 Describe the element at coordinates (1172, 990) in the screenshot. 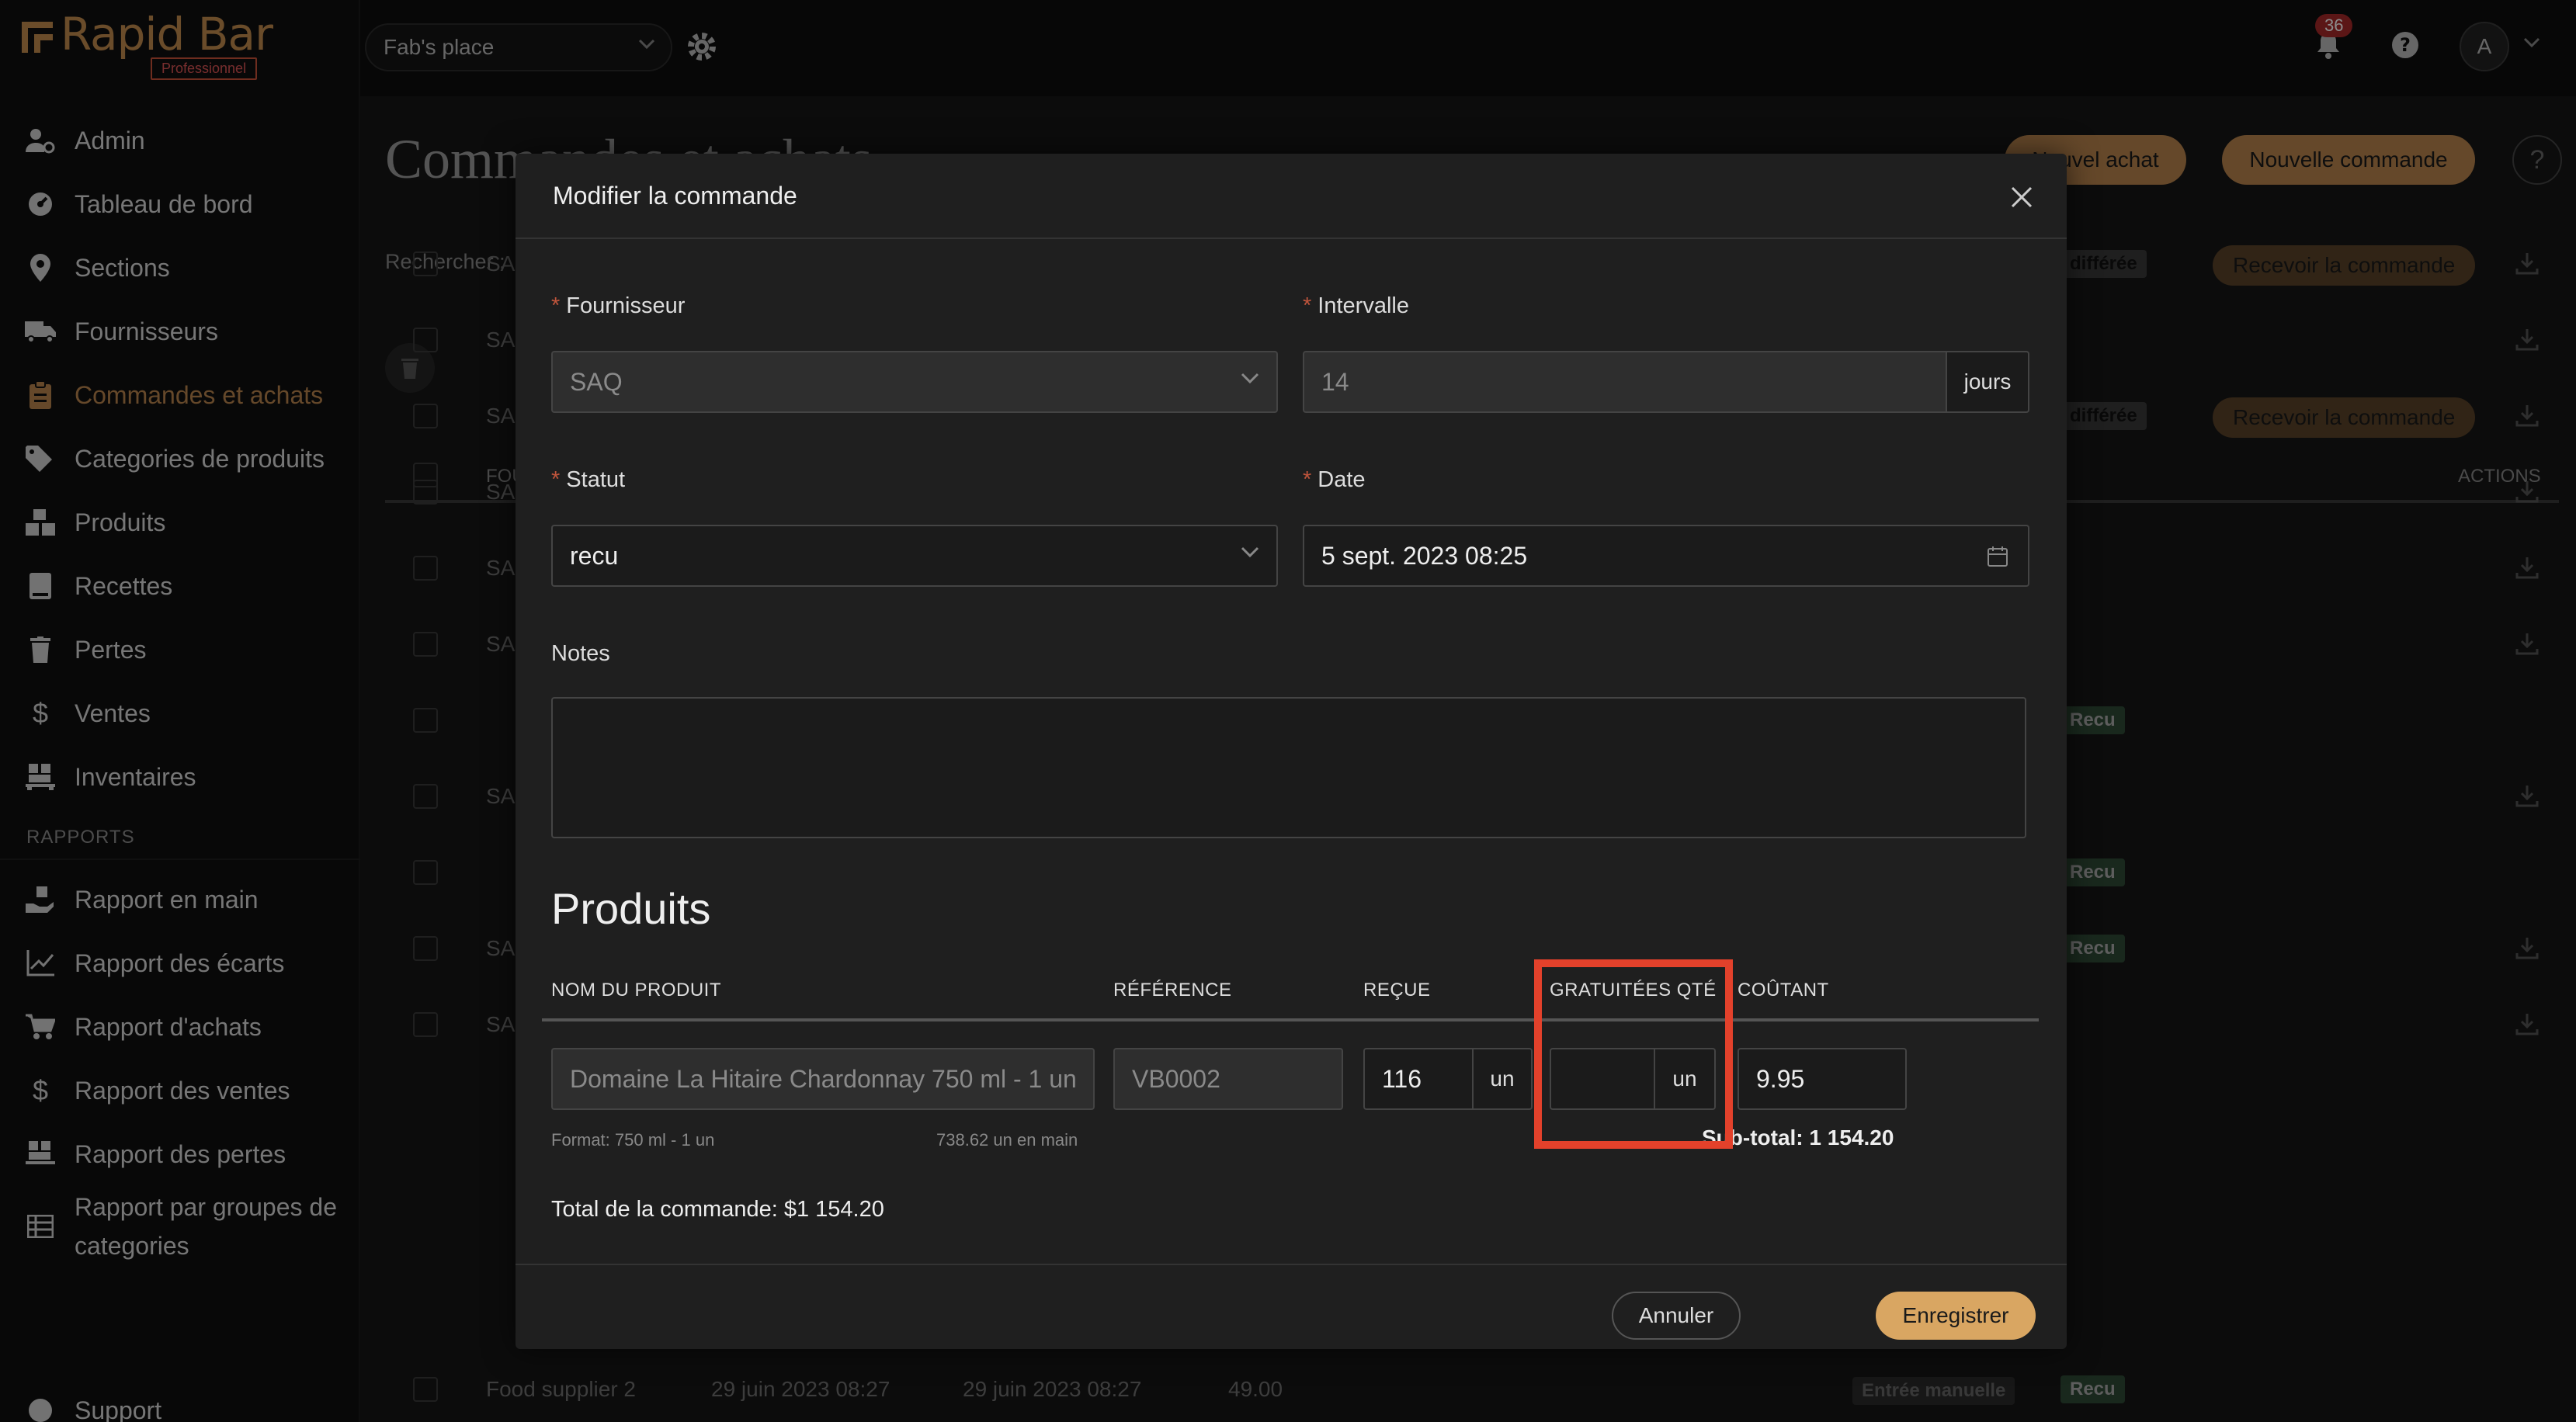

I see `col-reference: RÉFÉRENCE` at that location.